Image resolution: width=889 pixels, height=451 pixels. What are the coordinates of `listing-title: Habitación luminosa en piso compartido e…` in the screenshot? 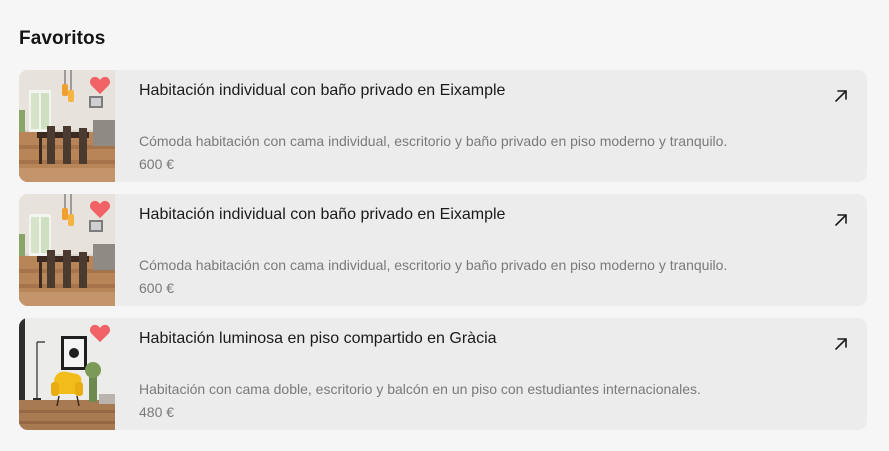 It's located at (318, 339).